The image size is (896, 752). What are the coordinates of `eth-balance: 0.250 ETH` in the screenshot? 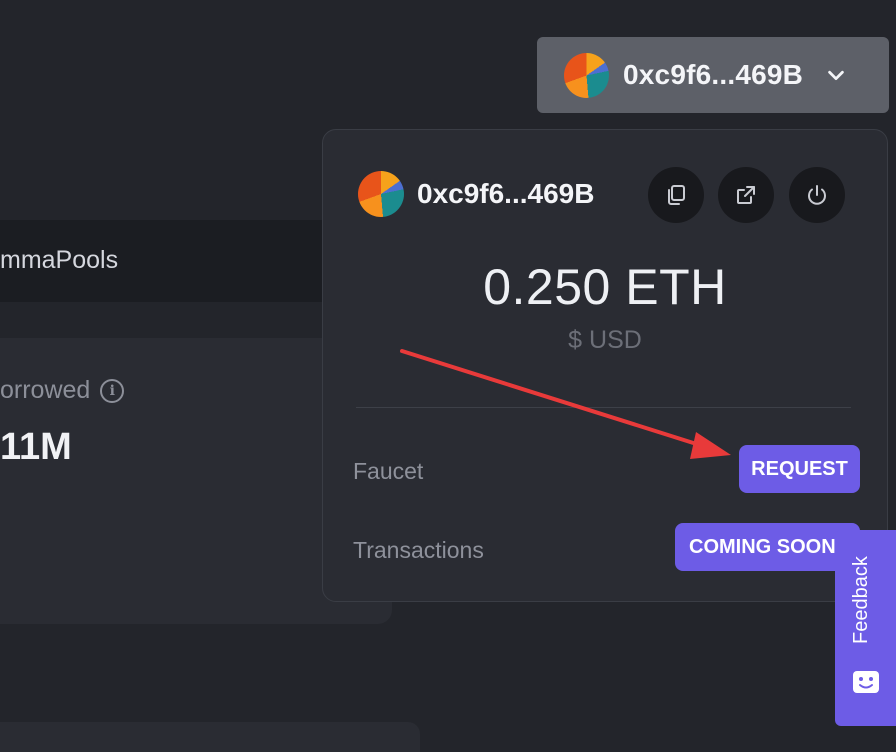 It's located at (605, 287).